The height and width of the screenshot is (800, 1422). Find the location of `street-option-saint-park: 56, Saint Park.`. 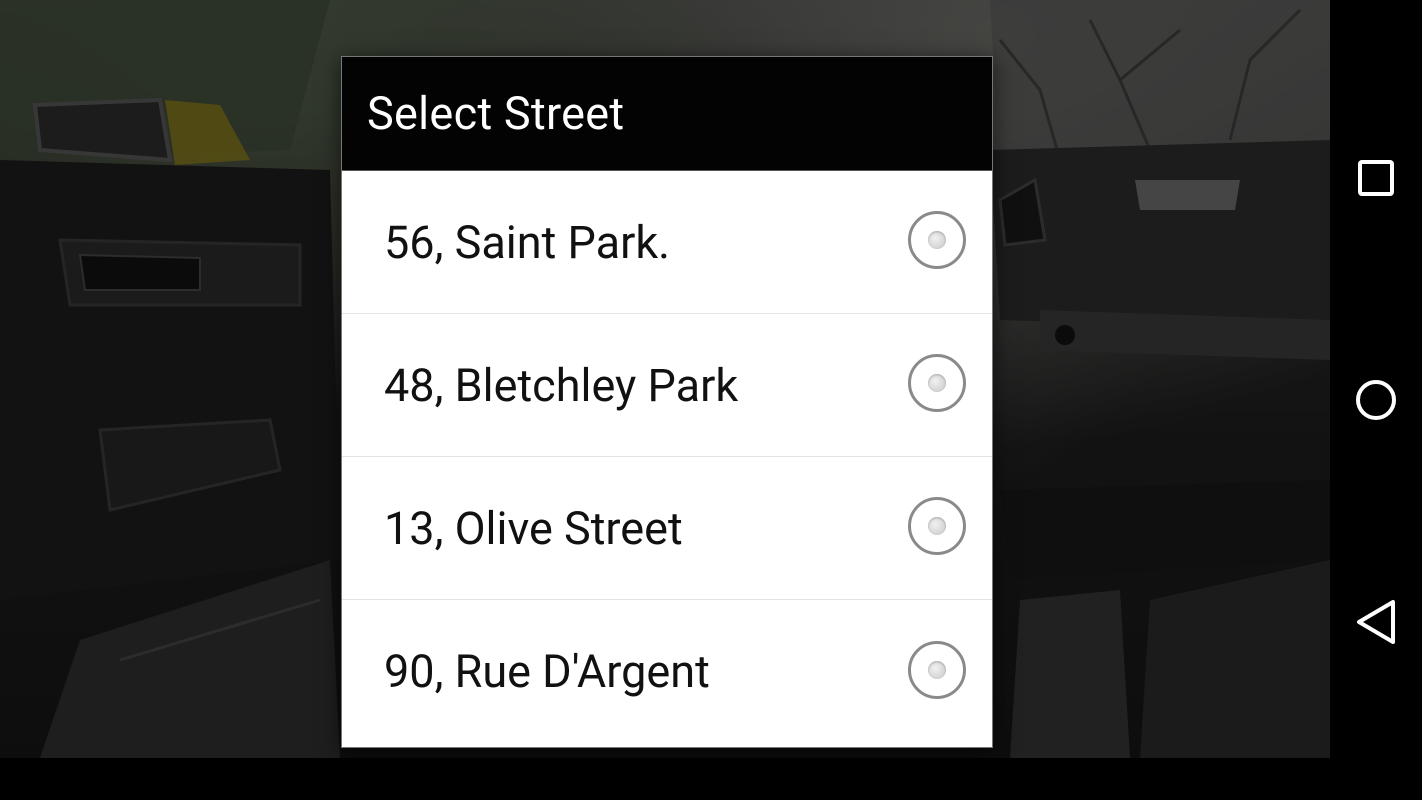

street-option-saint-park: 56, Saint Park. is located at coordinates (667, 242).